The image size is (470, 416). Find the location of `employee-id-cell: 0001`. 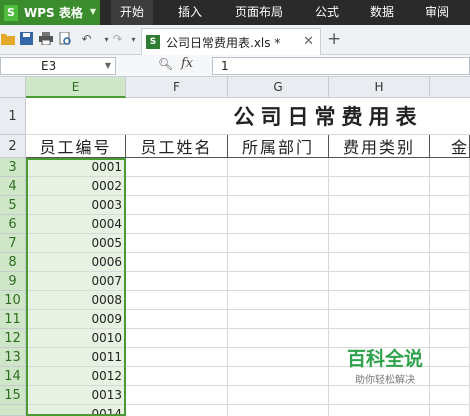

employee-id-cell: 0001 is located at coordinates (76, 167).